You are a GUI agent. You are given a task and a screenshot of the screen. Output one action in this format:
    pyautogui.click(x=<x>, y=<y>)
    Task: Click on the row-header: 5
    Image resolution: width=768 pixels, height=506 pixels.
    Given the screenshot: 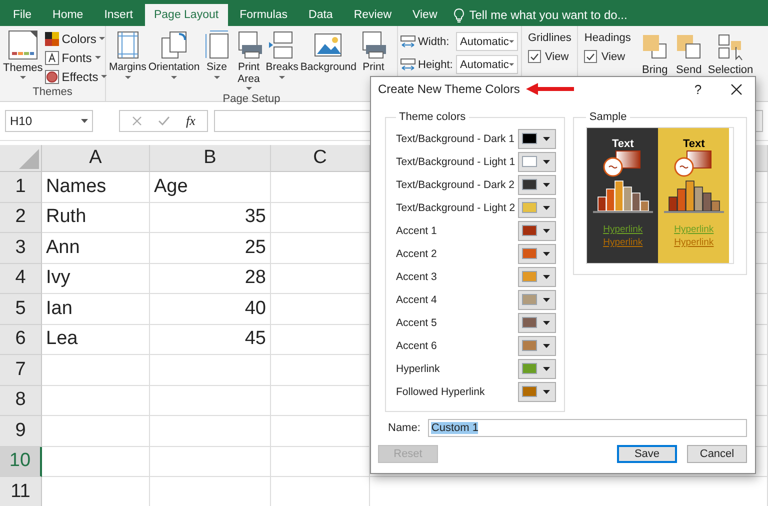 What is the action you would take?
    pyautogui.click(x=21, y=309)
    